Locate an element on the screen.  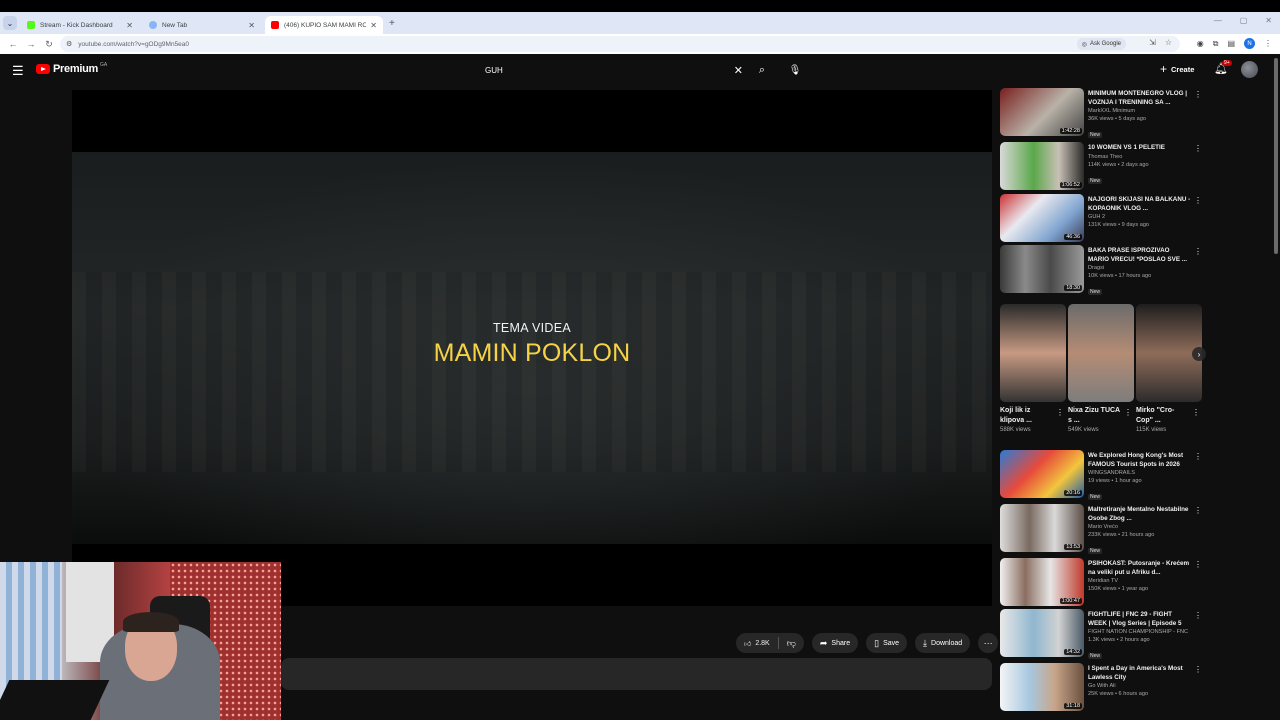
video-thumbnail: 1:00:47 is located at coordinates (1042, 582).